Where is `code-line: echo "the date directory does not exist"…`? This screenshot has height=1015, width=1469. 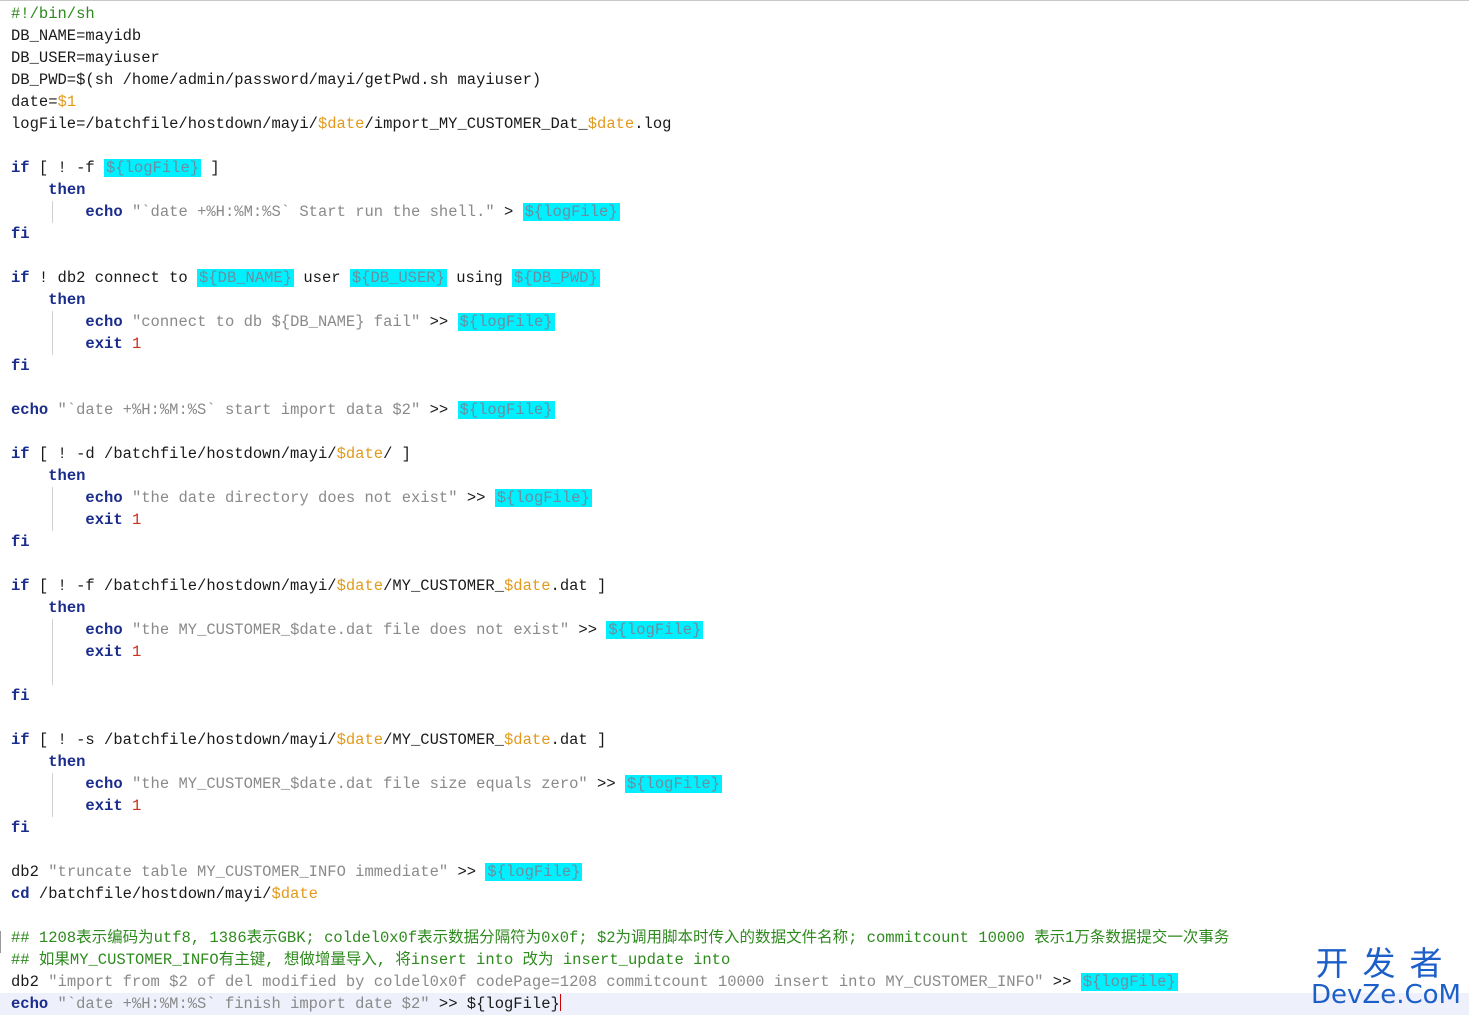
code-line: echo "the date directory does not exist"… is located at coordinates (301, 498).